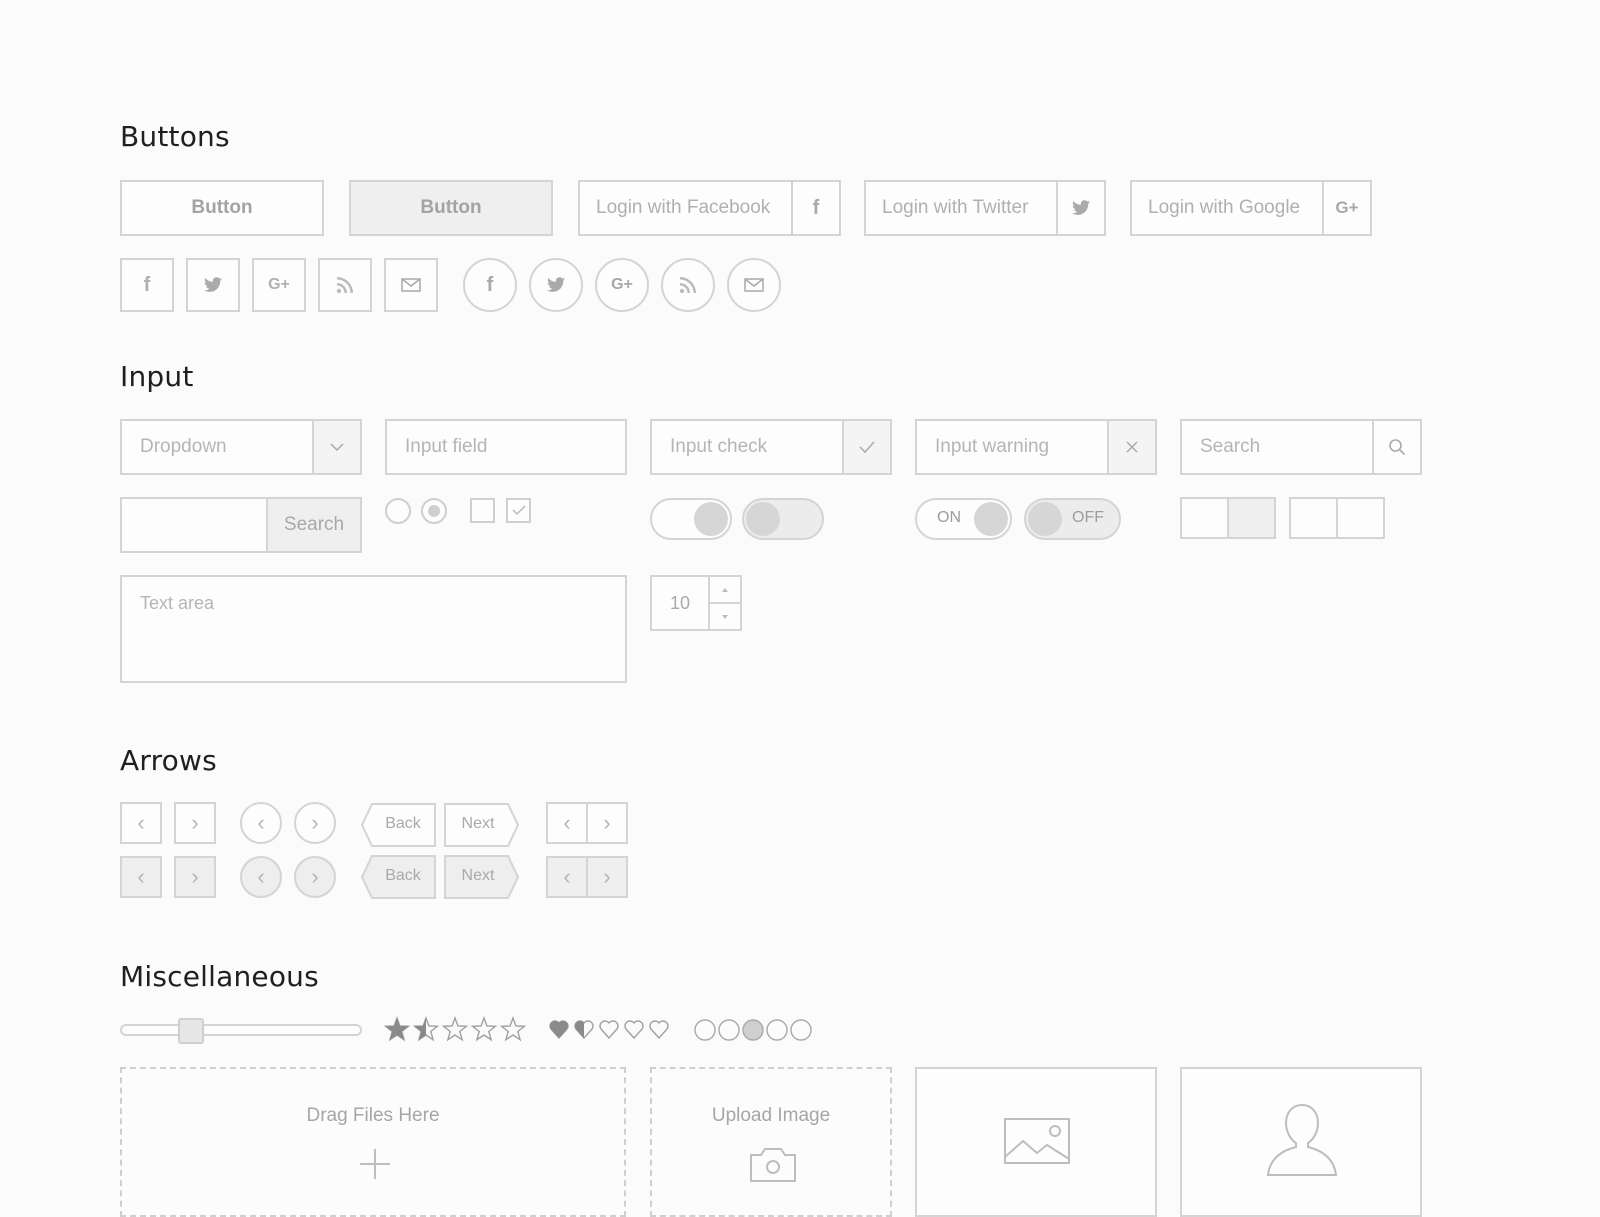 This screenshot has width=1600, height=1217. I want to click on rss-square-button, so click(345, 285).